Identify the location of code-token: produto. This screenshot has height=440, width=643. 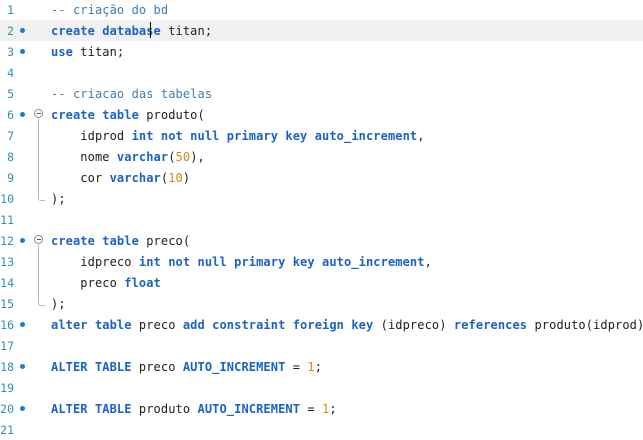
(164, 408).